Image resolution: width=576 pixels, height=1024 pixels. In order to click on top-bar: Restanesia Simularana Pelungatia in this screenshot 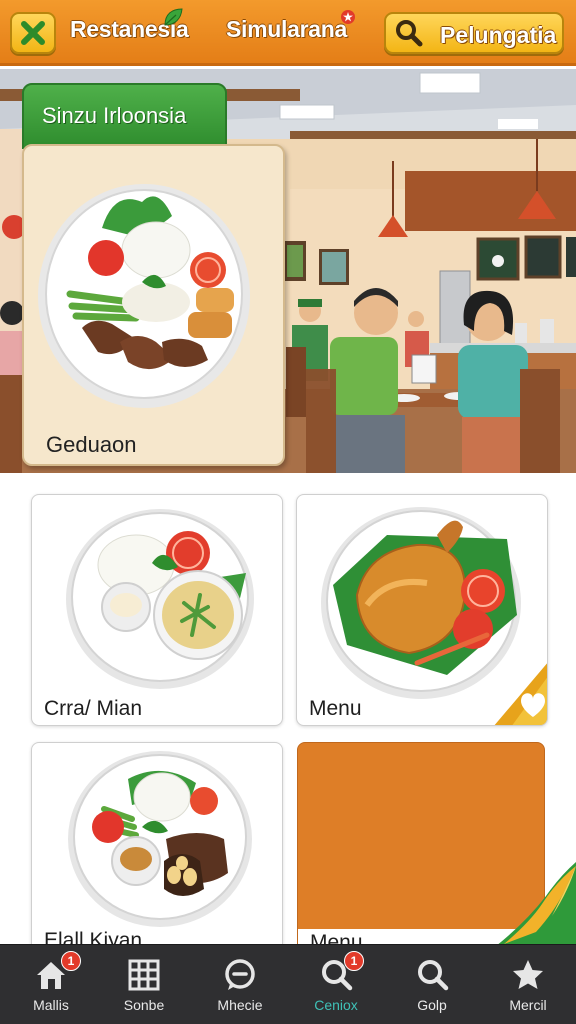, I will do `click(288, 33)`.